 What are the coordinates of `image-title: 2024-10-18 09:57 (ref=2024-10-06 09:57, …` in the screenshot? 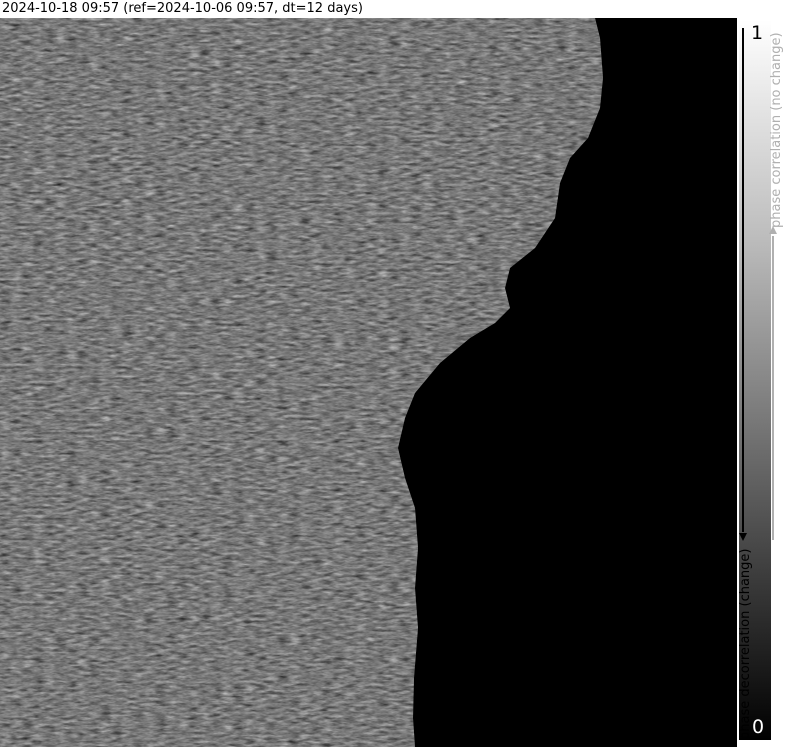 It's located at (182, 8).